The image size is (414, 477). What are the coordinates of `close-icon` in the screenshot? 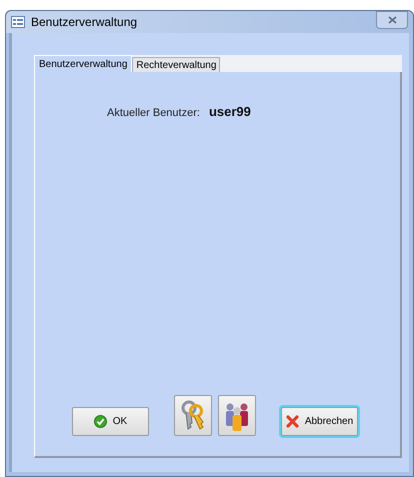 It's located at (392, 20).